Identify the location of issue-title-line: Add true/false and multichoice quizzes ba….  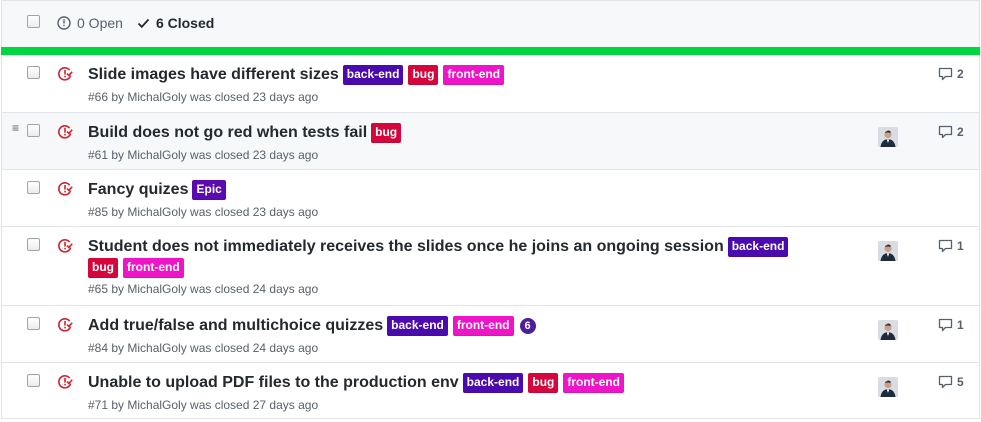
(448, 326).